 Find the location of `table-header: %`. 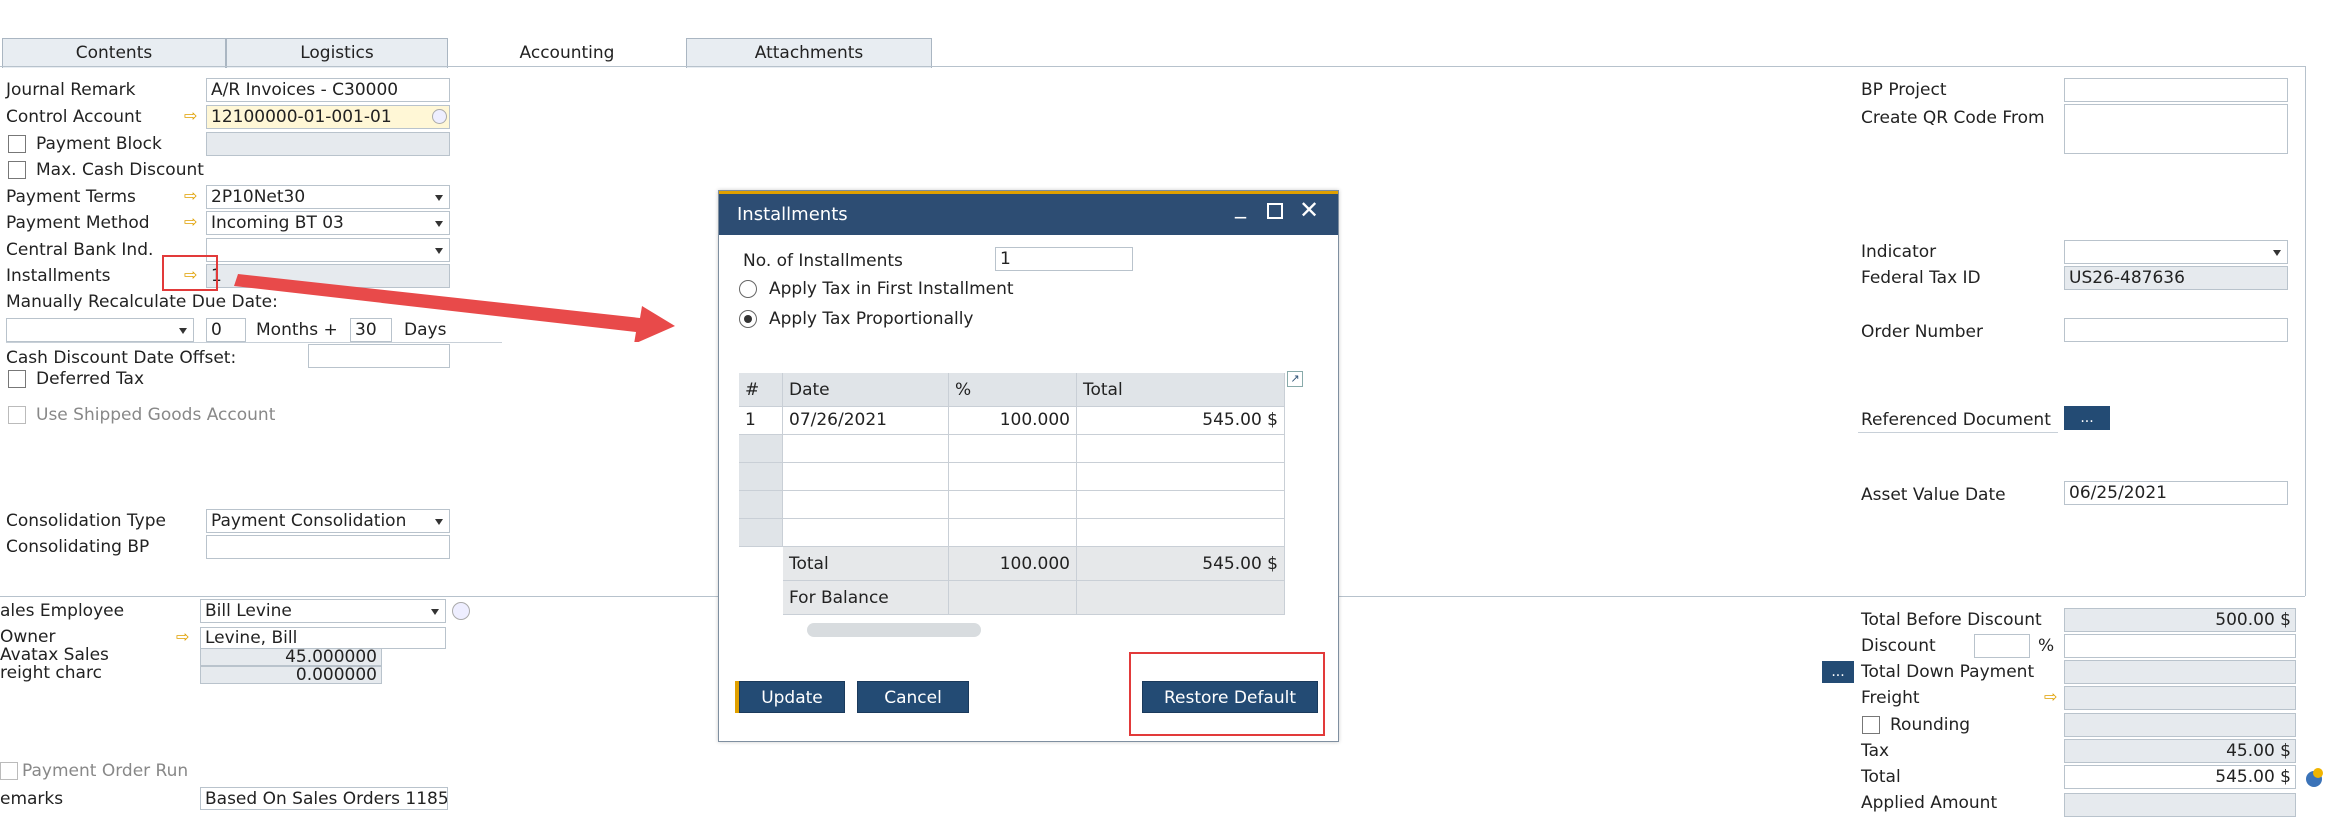

table-header: % is located at coordinates (1013, 390).